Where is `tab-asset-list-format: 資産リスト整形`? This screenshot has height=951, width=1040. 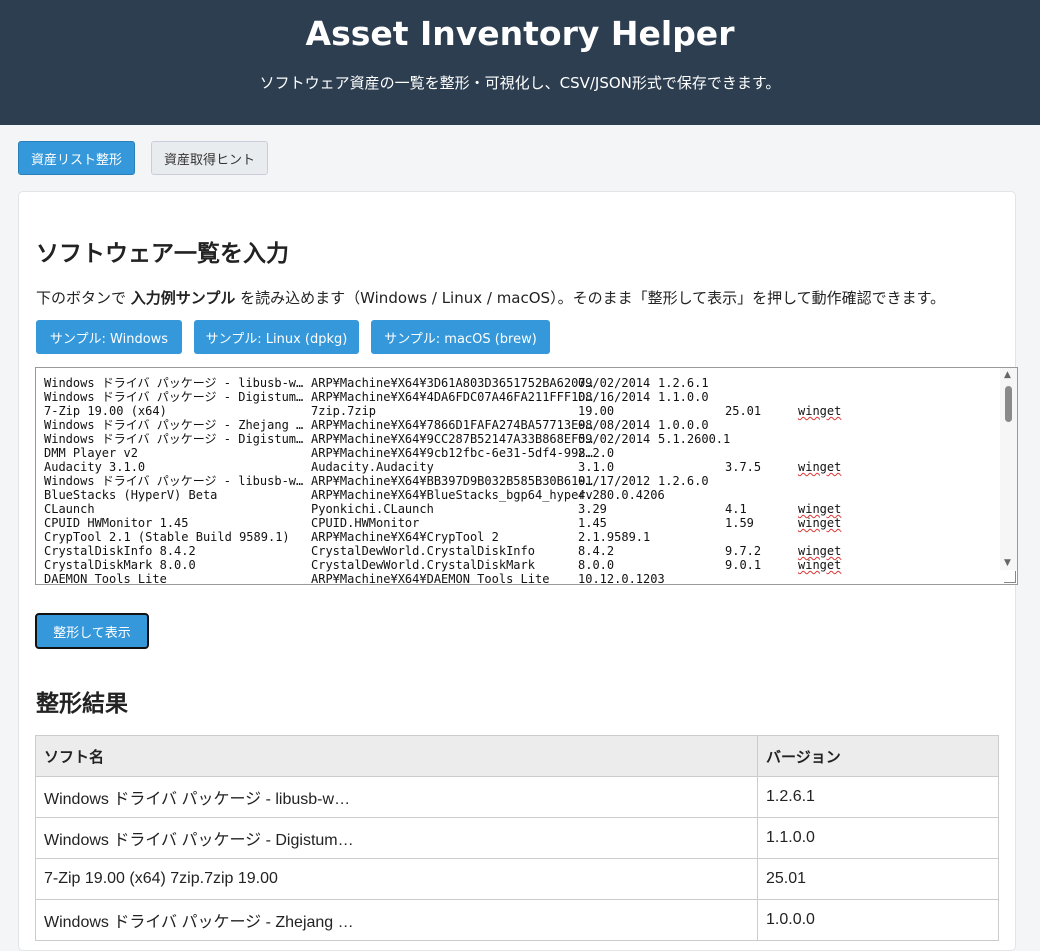 tab-asset-list-format: 資産リスト整形 is located at coordinates (77, 158).